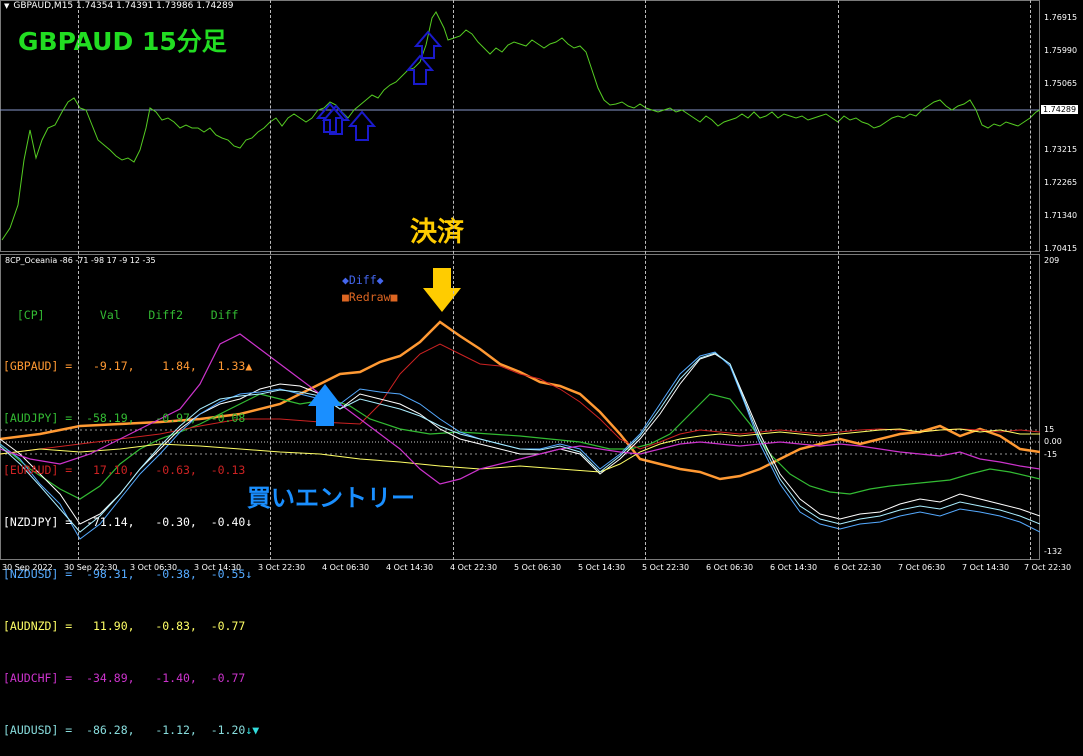  I want to click on indicator-tick: 209, so click(1052, 260).